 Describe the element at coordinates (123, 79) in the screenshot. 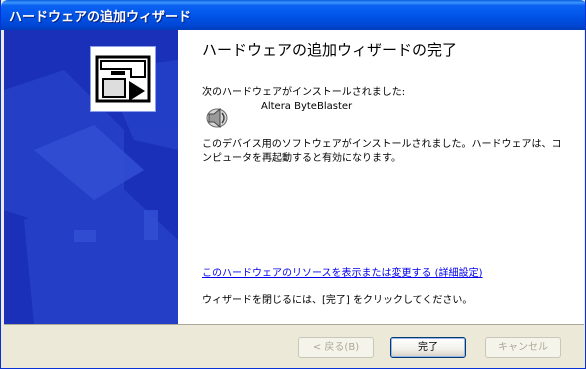

I see `hardware-icon` at that location.